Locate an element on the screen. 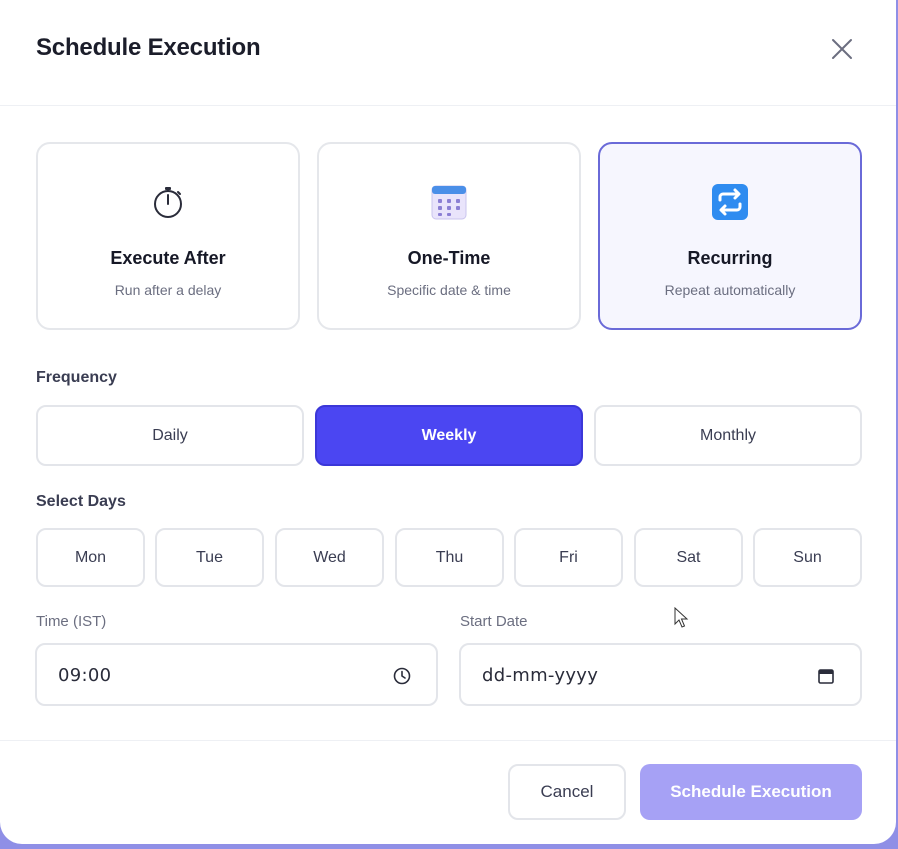  schedule-type-one-time: One-Time Specific date & time is located at coordinates (449, 236).